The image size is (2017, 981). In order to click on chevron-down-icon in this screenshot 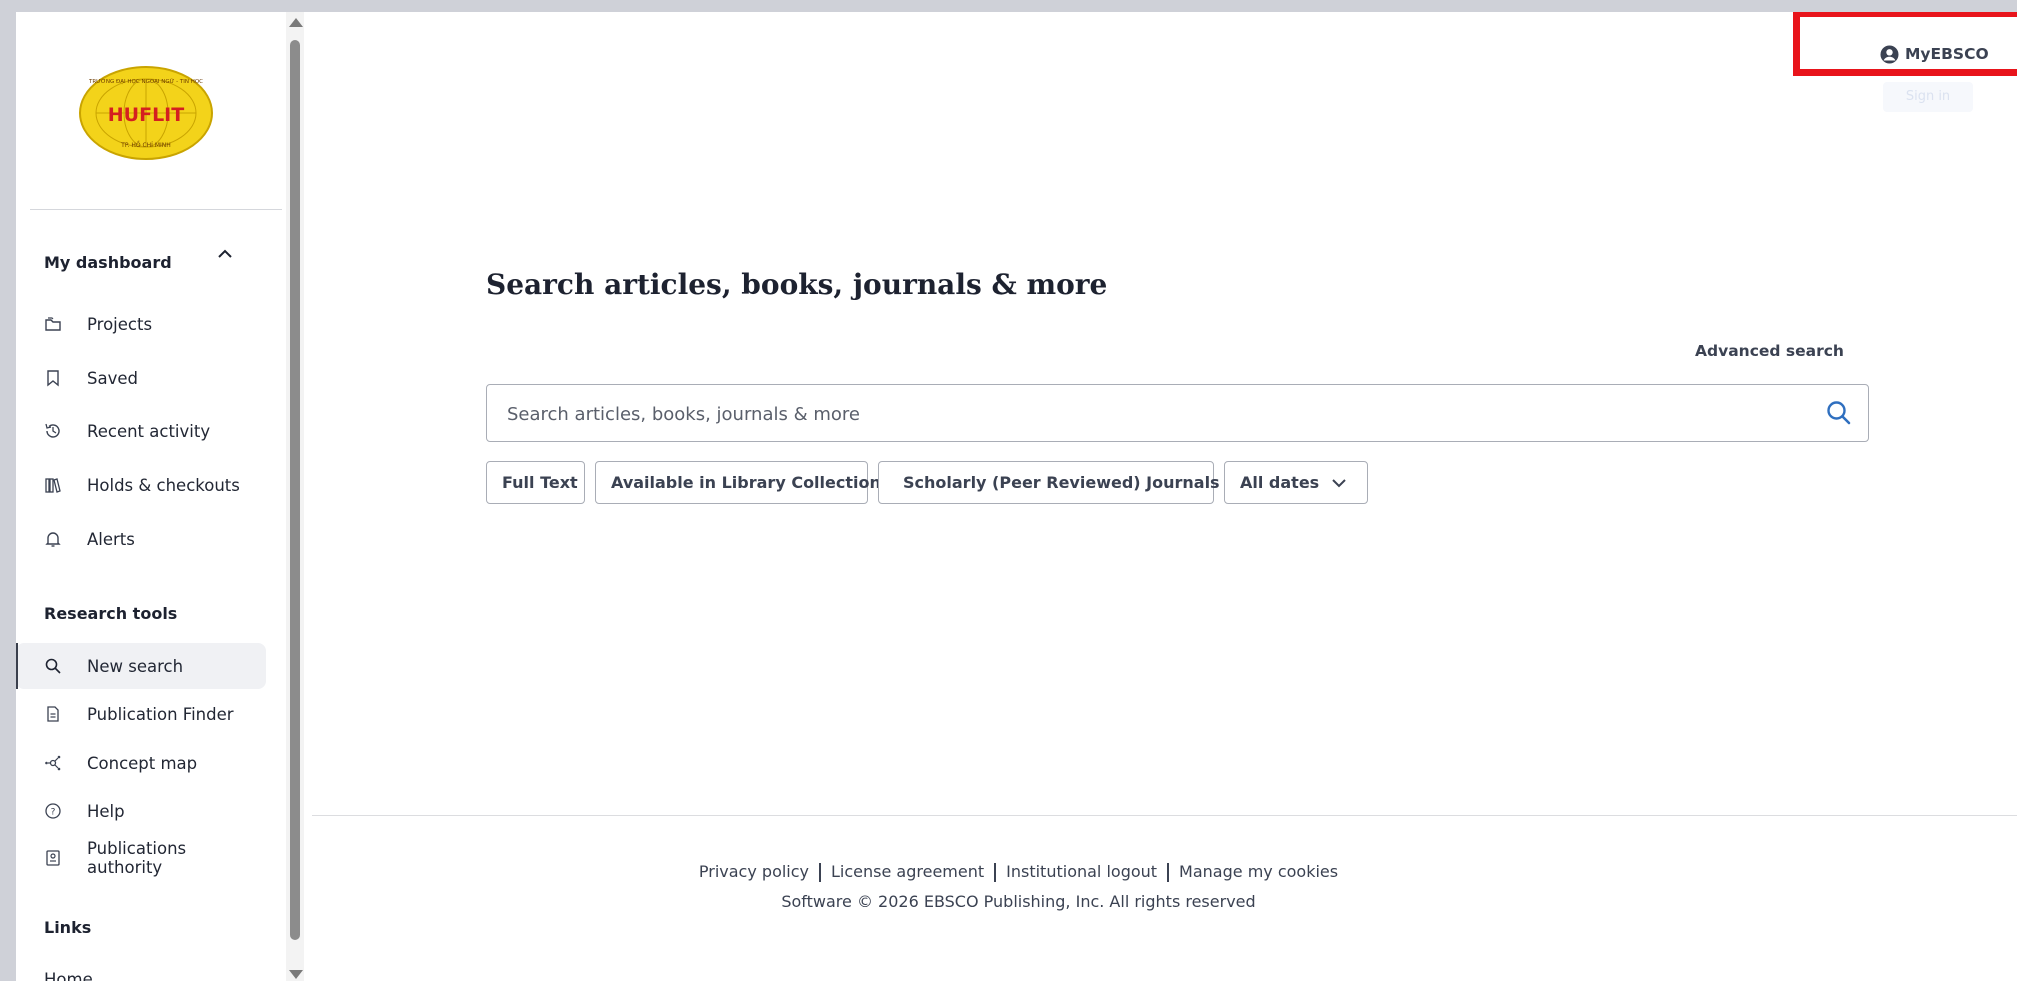, I will do `click(1339, 482)`.